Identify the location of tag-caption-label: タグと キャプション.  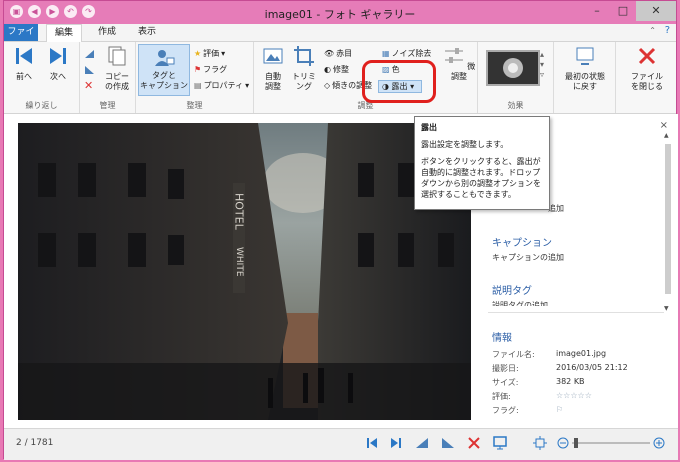
(164, 80).